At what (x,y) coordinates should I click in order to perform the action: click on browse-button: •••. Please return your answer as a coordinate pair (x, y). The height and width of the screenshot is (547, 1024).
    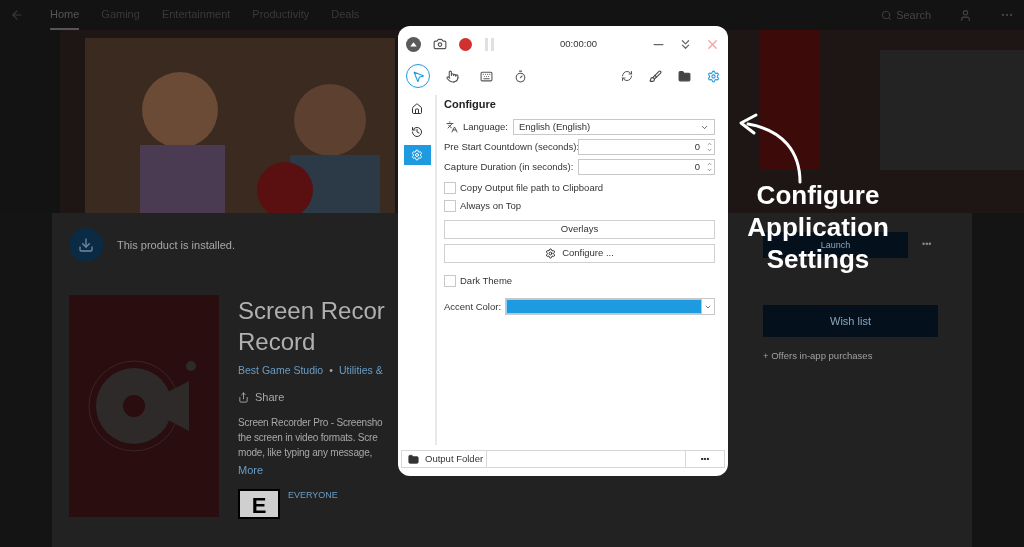
    Looking at the image, I should click on (705, 459).